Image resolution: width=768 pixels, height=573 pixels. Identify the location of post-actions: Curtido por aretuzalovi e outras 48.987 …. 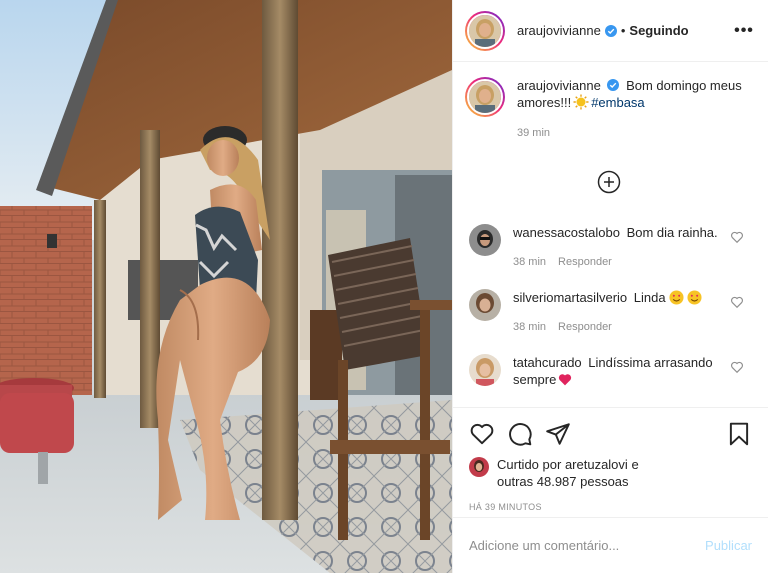
(610, 459).